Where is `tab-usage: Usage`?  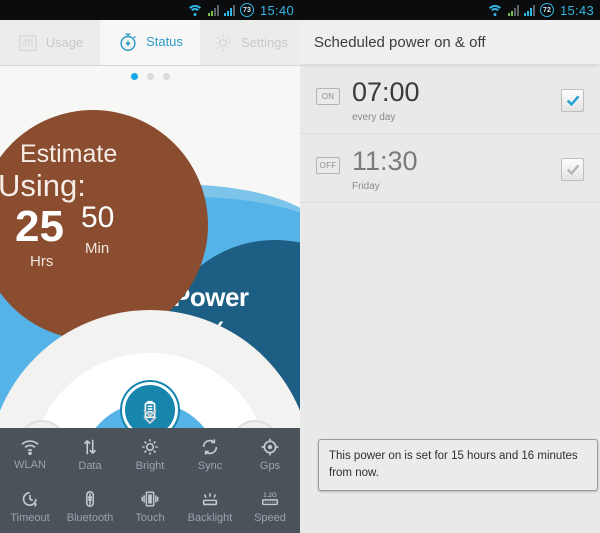
tab-usage: Usage is located at coordinates (50, 42).